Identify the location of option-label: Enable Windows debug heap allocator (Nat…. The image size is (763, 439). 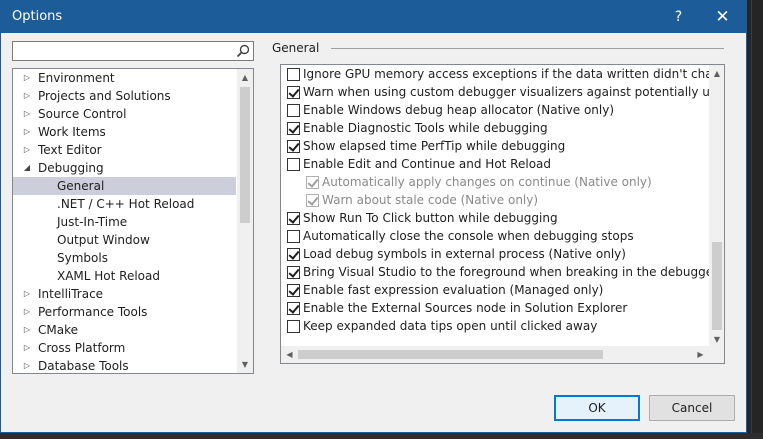
(459, 110).